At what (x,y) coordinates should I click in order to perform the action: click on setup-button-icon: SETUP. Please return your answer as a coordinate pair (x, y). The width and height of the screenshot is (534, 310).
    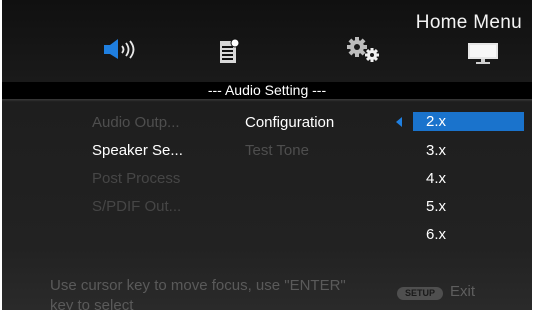
    Looking at the image, I should click on (420, 293).